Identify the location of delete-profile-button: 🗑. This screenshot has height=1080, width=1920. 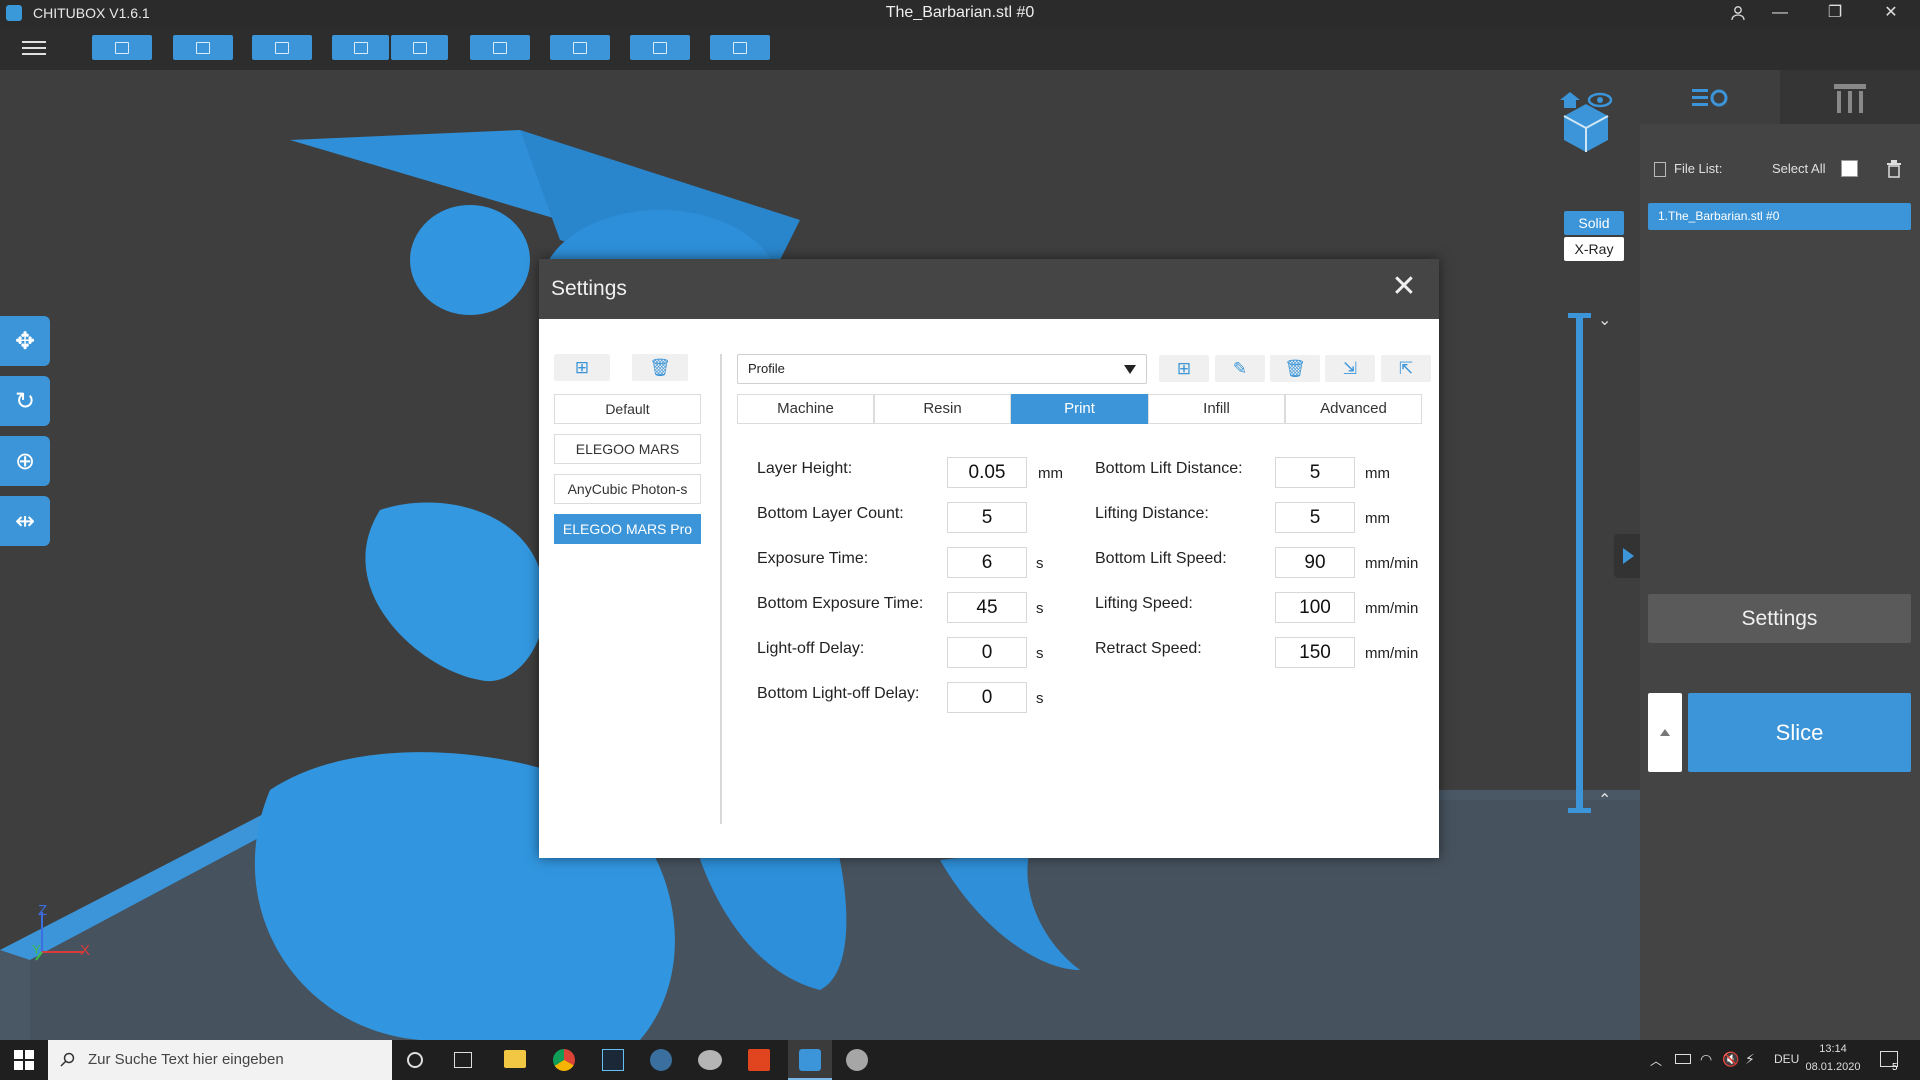
(660, 367).